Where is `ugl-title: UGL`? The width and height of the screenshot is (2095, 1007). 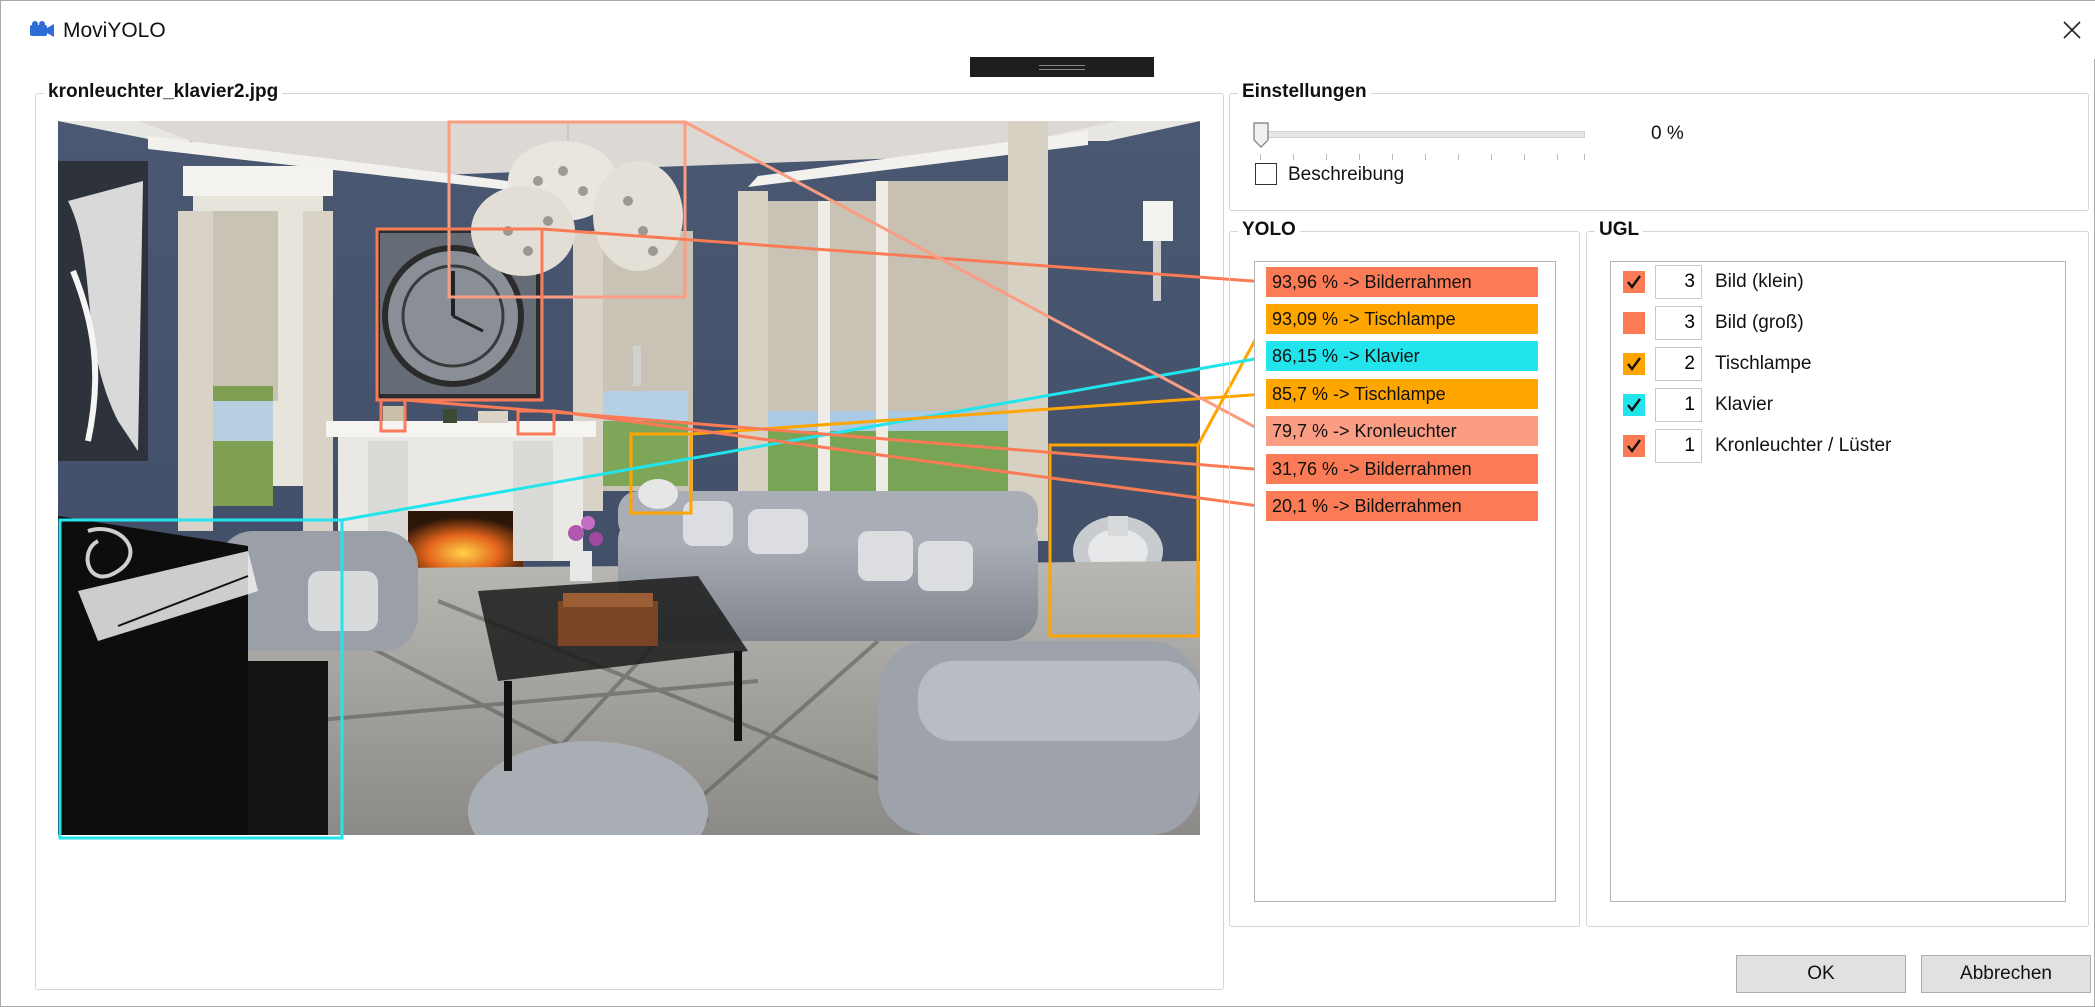 ugl-title: UGL is located at coordinates (1619, 230).